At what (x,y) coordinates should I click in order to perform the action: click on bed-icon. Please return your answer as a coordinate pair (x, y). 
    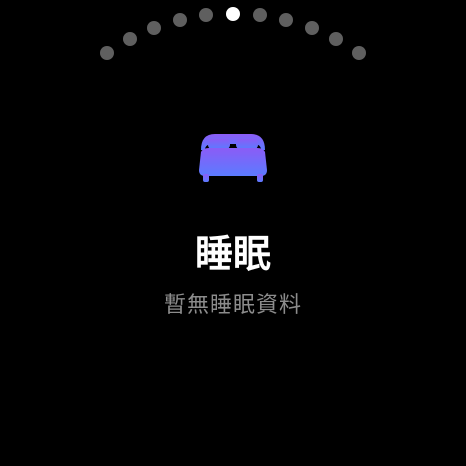
    Looking at the image, I should click on (233, 158).